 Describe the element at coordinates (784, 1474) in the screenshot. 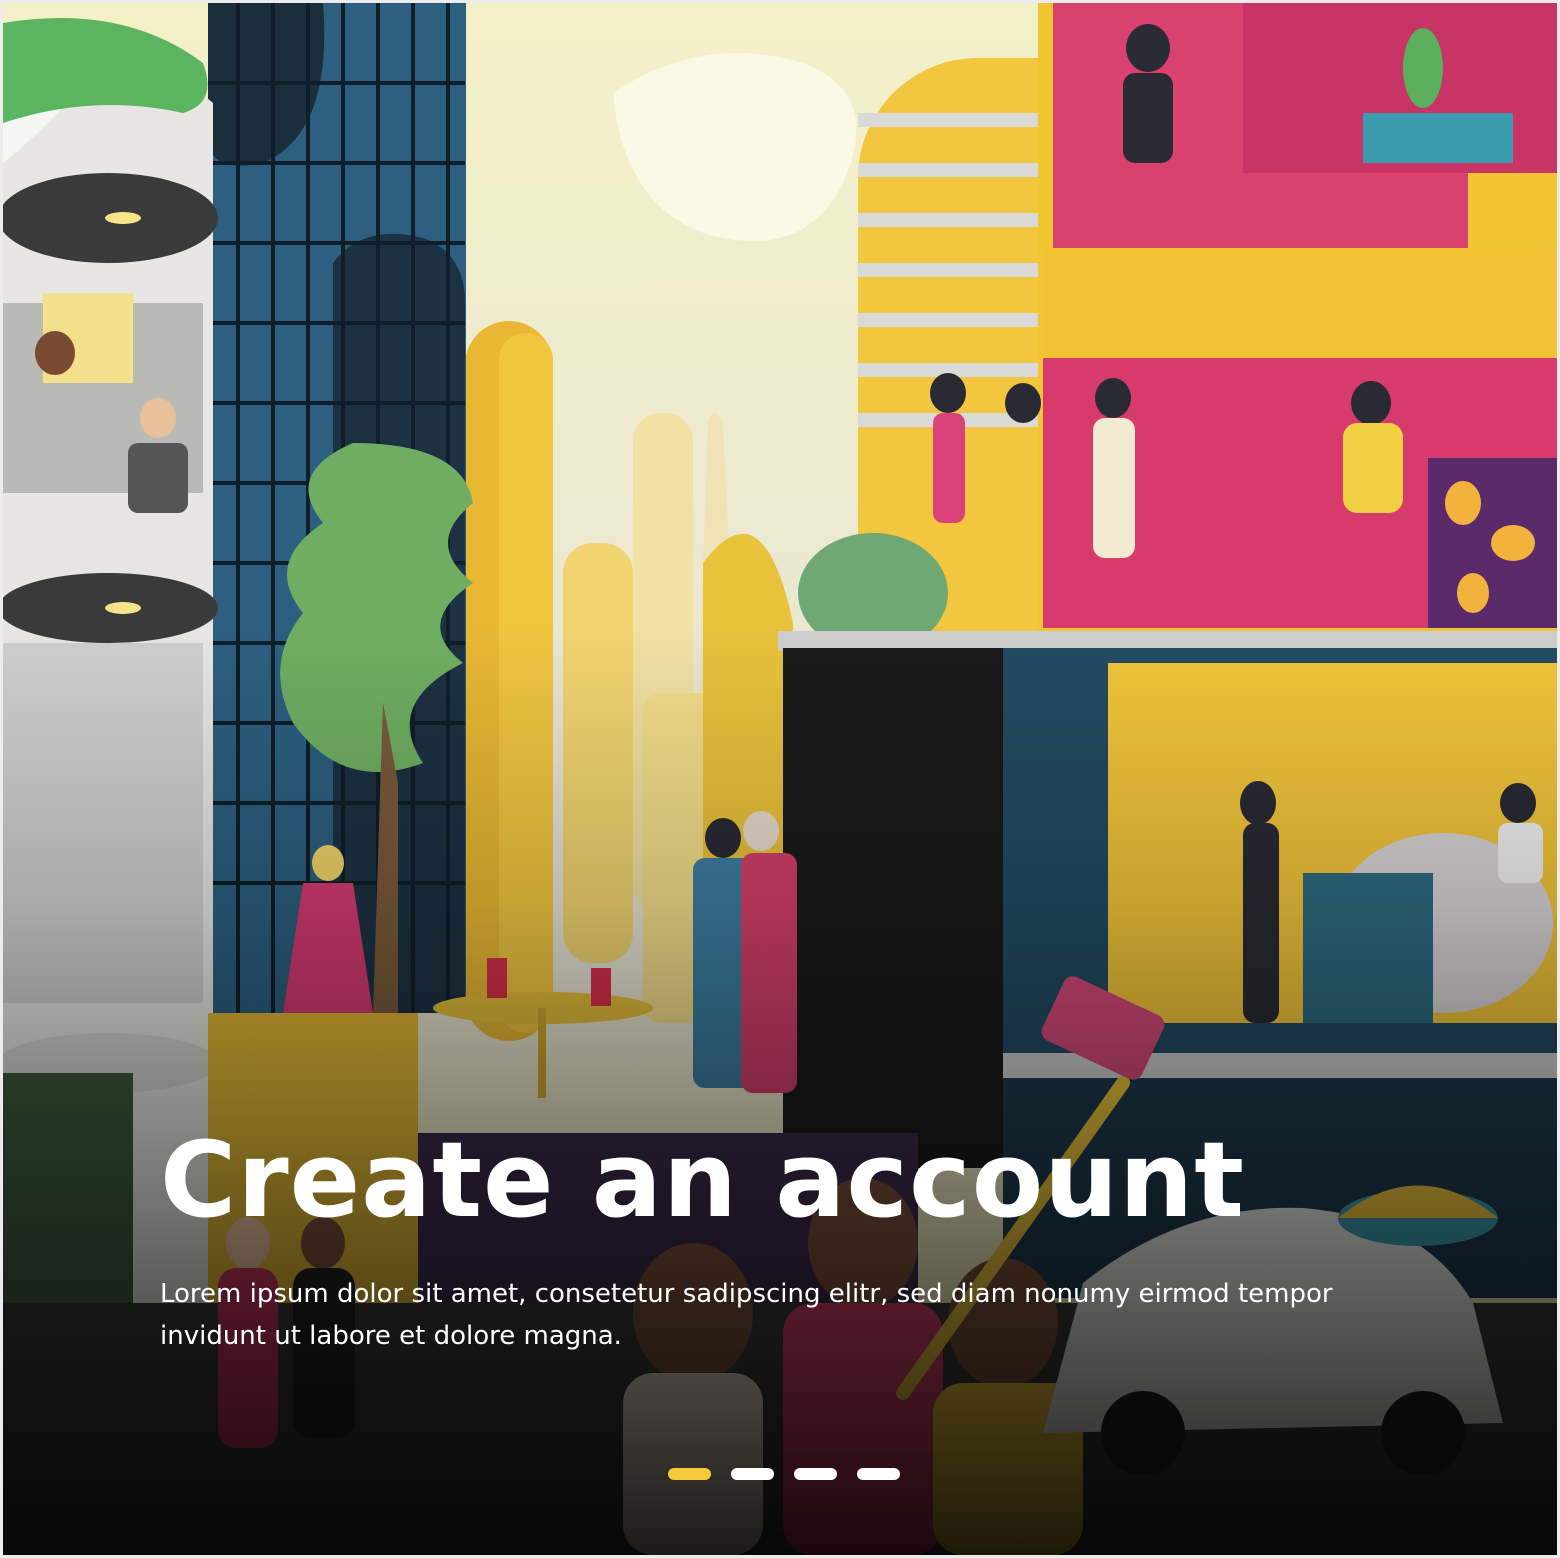

I see `pagination-indicators` at that location.